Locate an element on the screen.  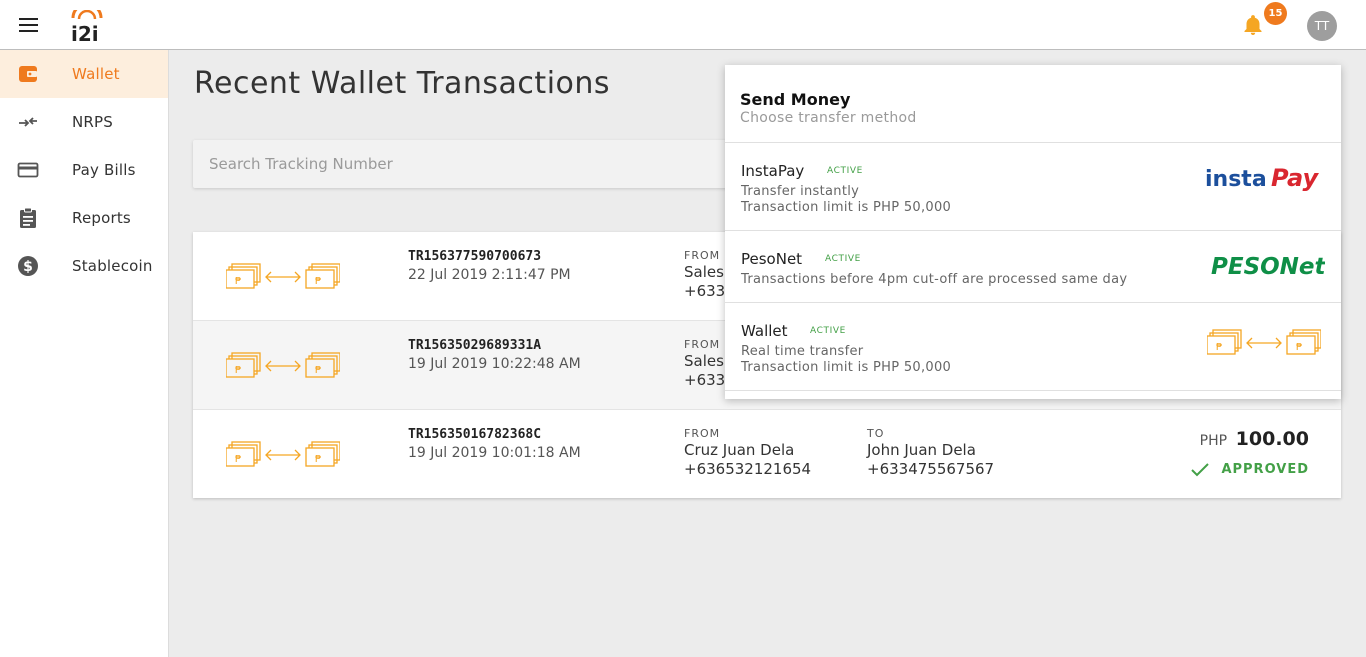
notification-bell-icon is located at coordinates (1253, 25).